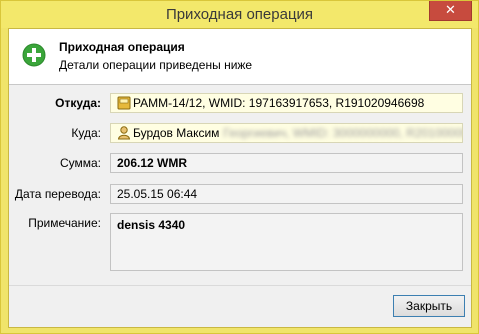  I want to click on add-icon, so click(34, 55).